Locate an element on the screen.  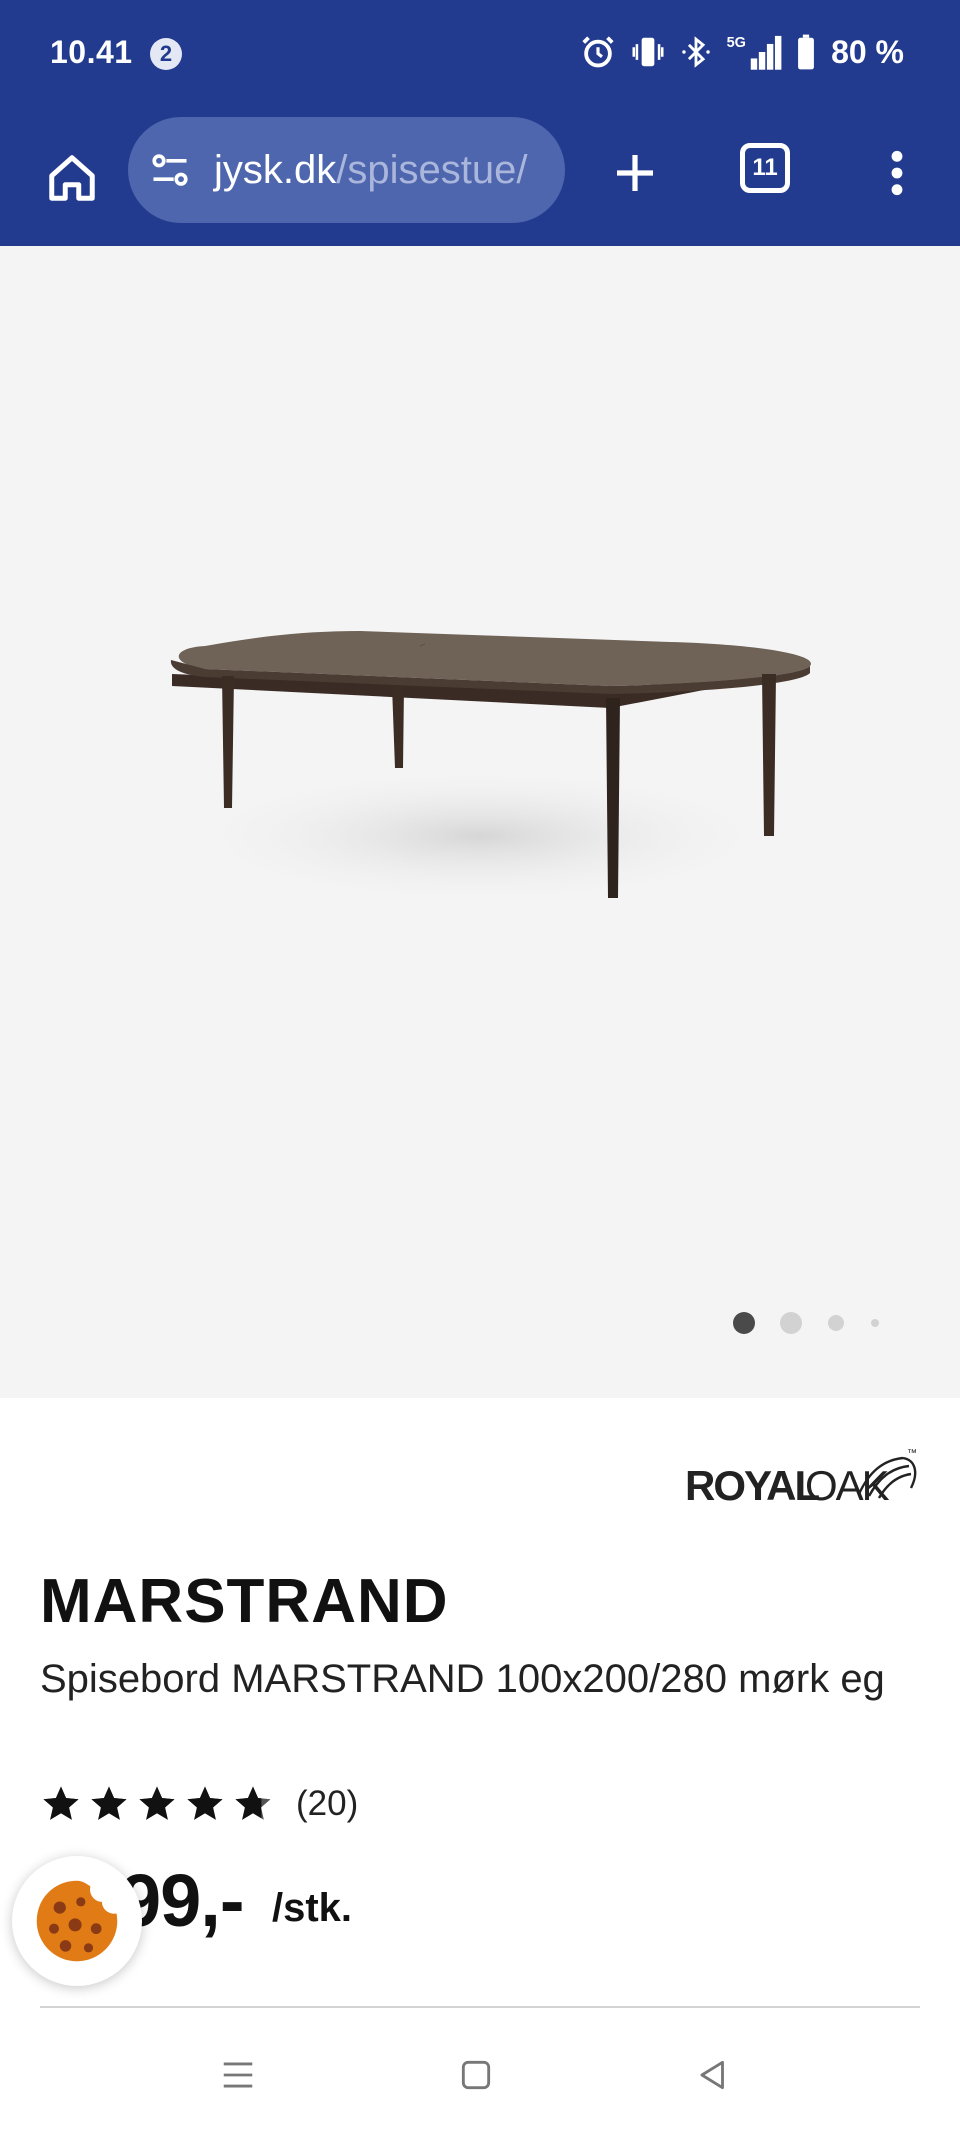
url-domain: jysk.dk is located at coordinates (275, 169).